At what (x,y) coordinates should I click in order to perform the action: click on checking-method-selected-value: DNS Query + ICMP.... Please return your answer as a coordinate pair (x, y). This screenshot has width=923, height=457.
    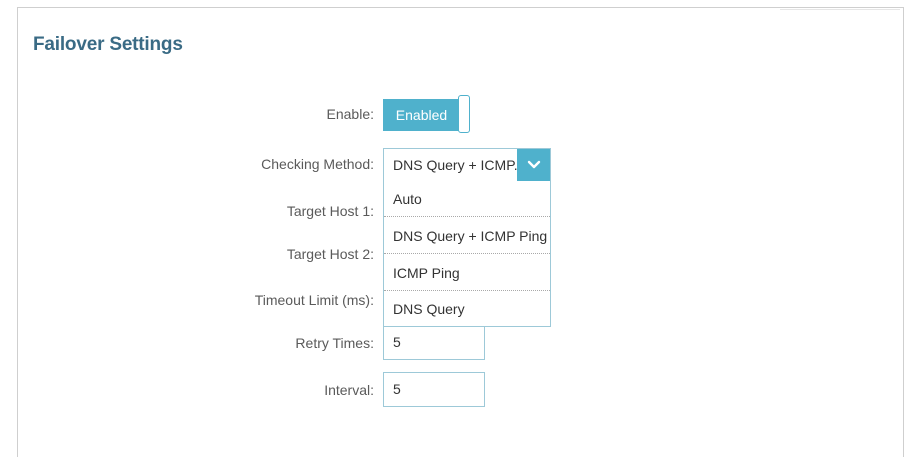
    Looking at the image, I should click on (459, 165).